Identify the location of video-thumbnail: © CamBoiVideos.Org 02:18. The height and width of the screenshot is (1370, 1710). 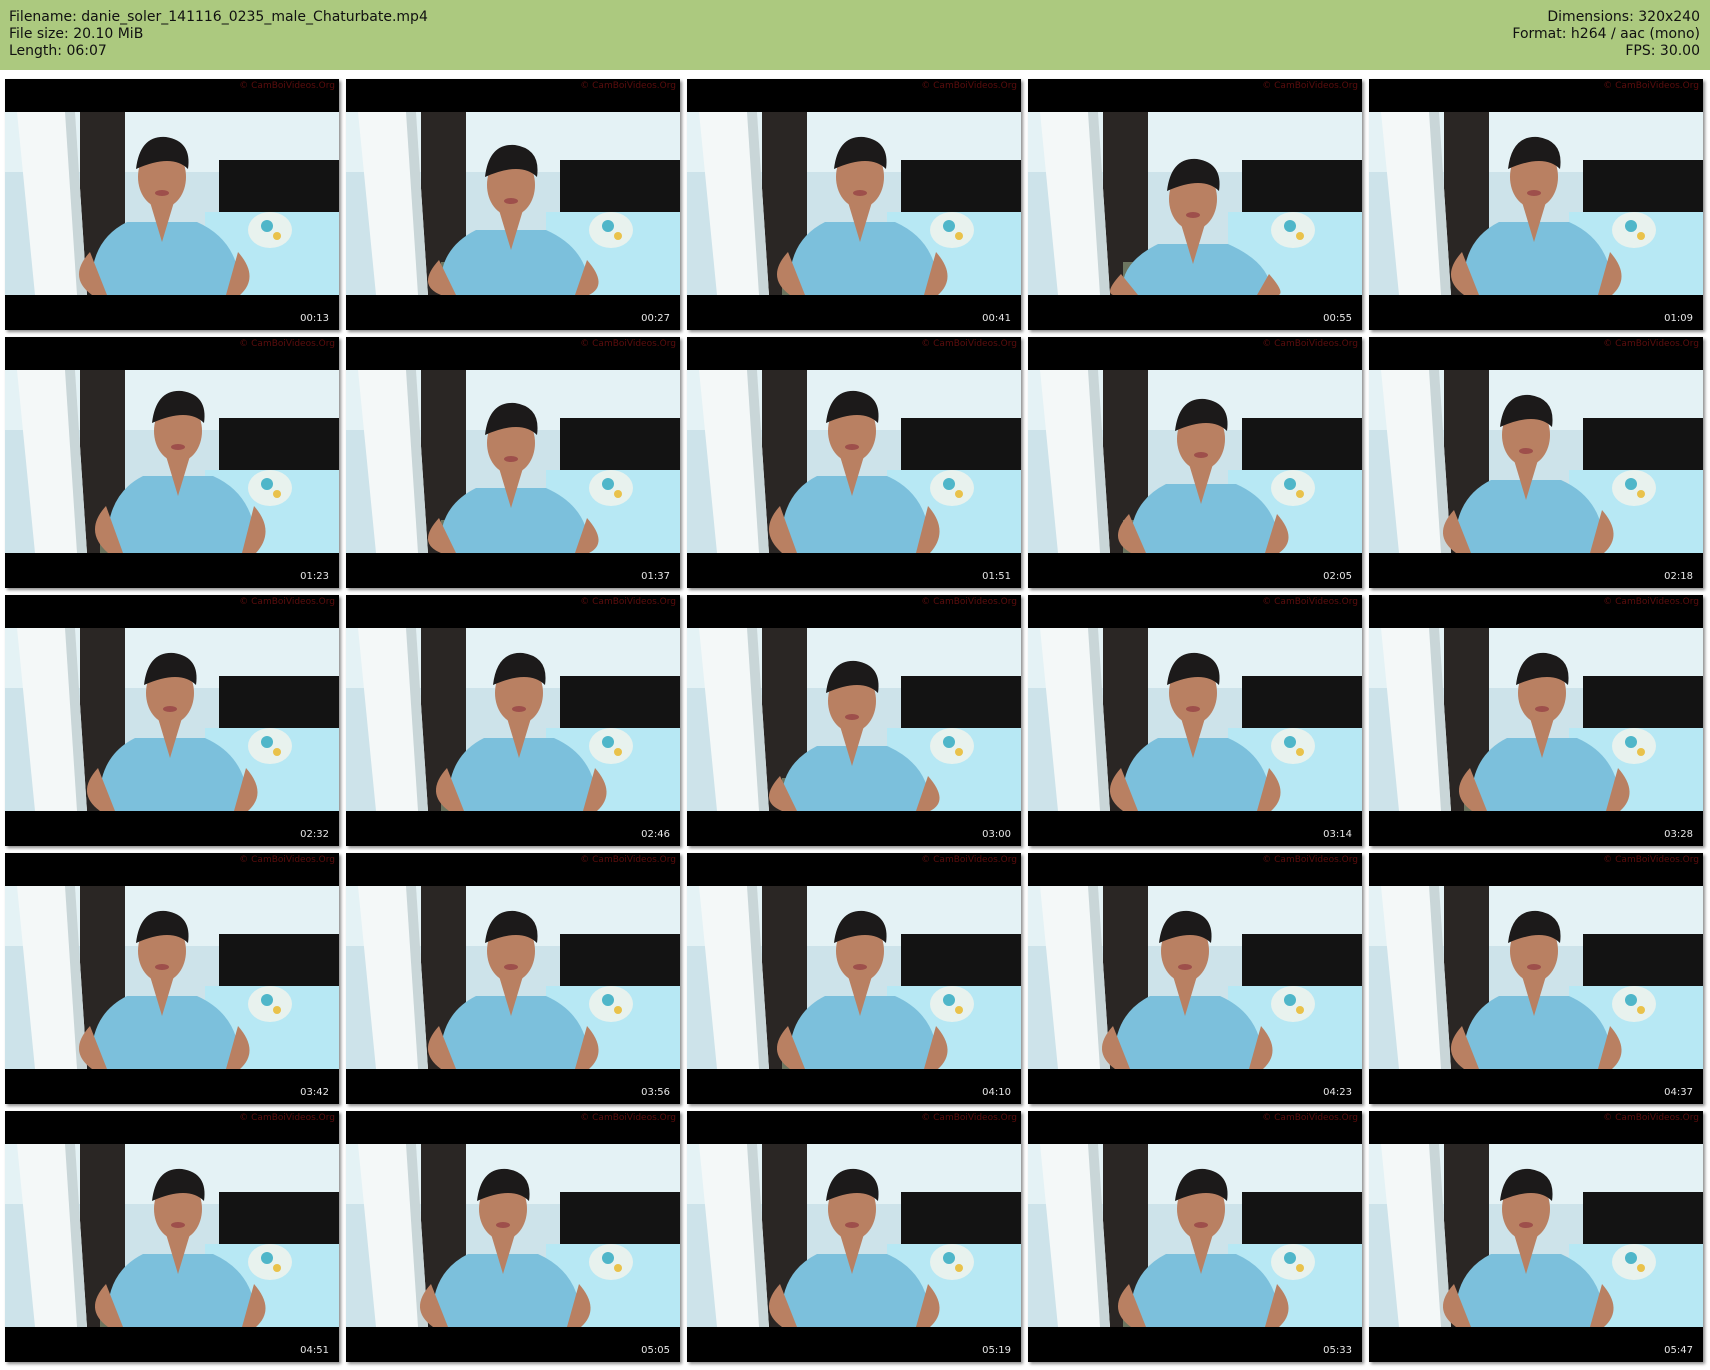
(1536, 462).